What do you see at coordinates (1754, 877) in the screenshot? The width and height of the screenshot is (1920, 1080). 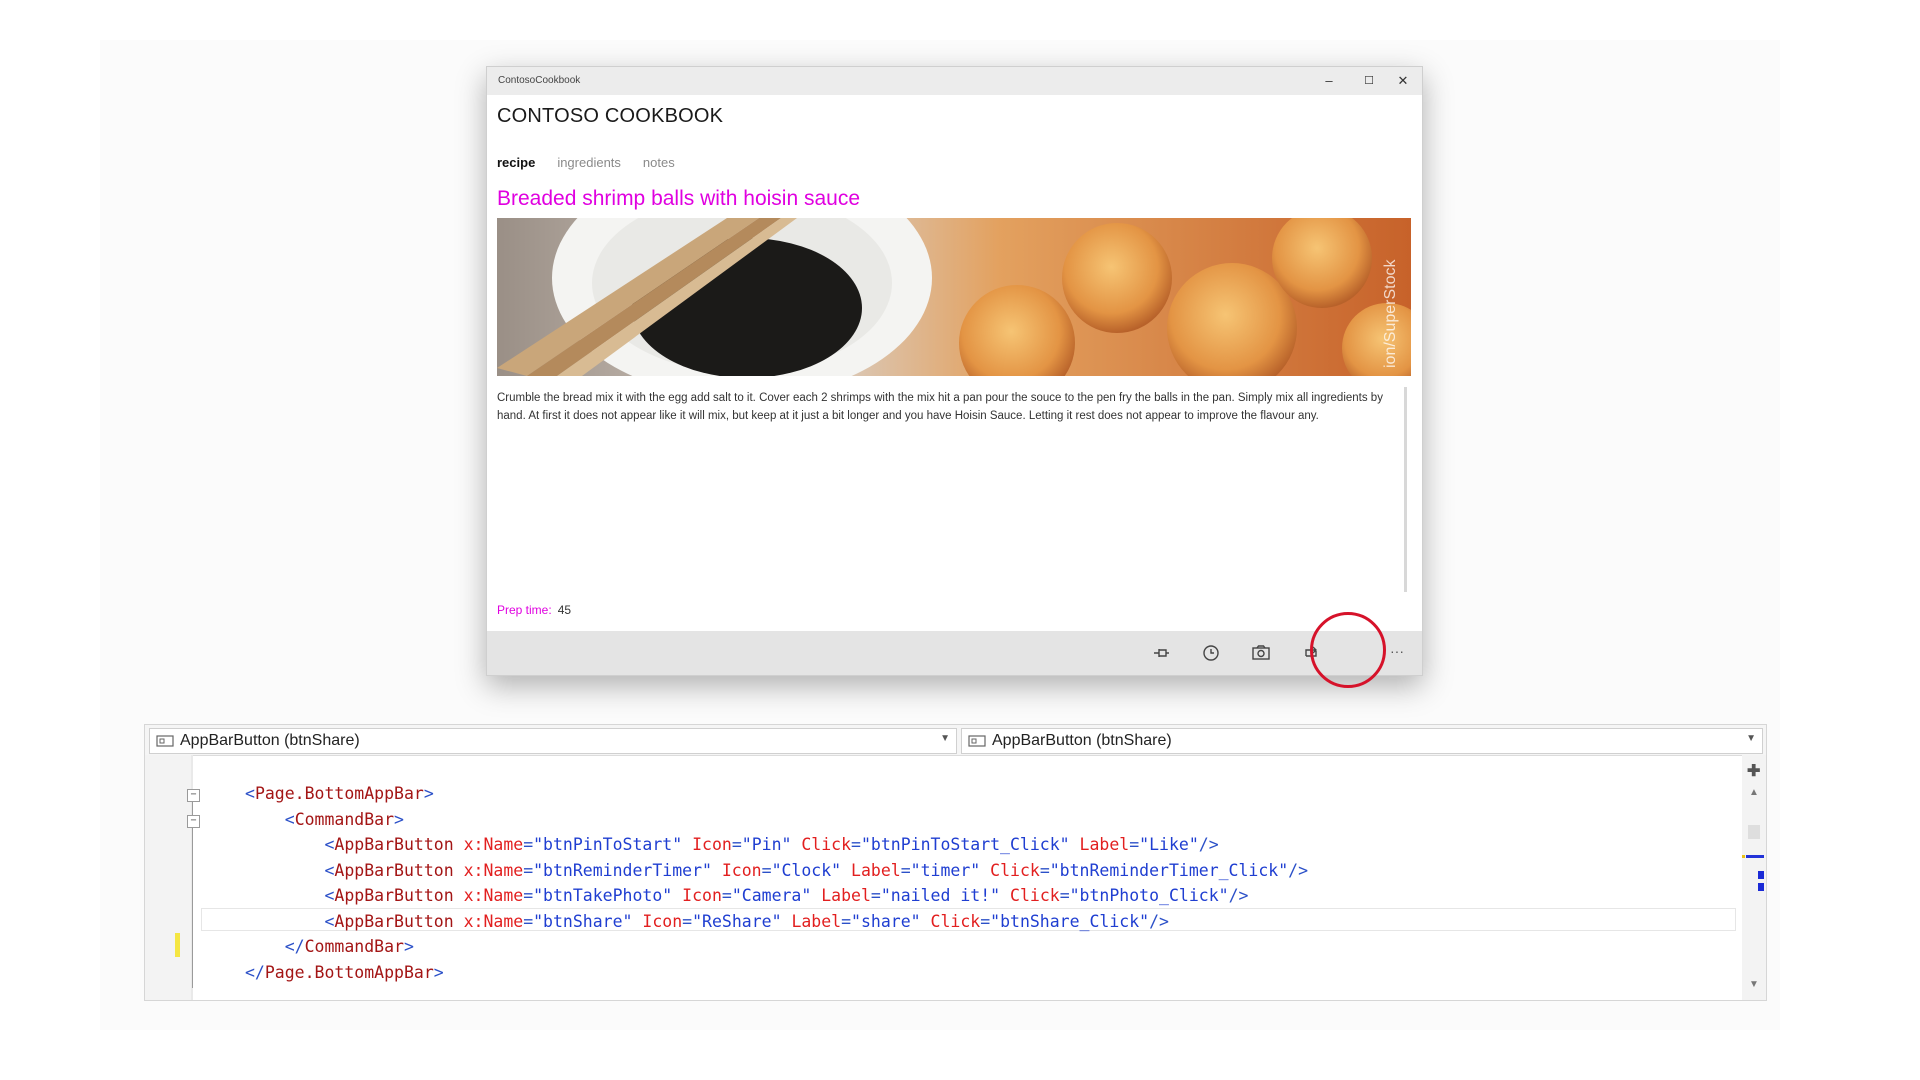 I see `editor-scrollbar: ✚ ▲ ▼` at bounding box center [1754, 877].